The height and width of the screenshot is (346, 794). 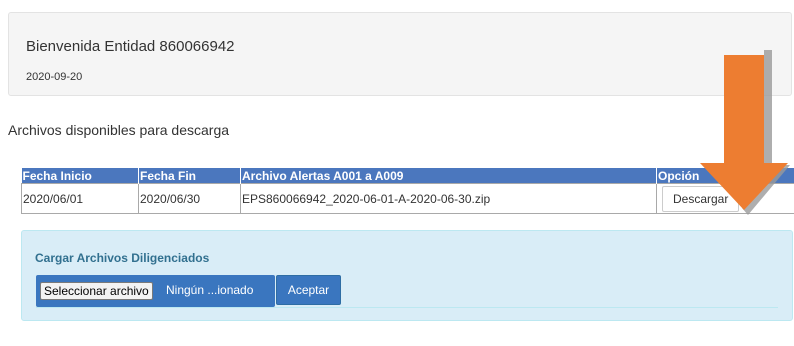 What do you see at coordinates (701, 198) in the screenshot?
I see `download-button: Descargar` at bounding box center [701, 198].